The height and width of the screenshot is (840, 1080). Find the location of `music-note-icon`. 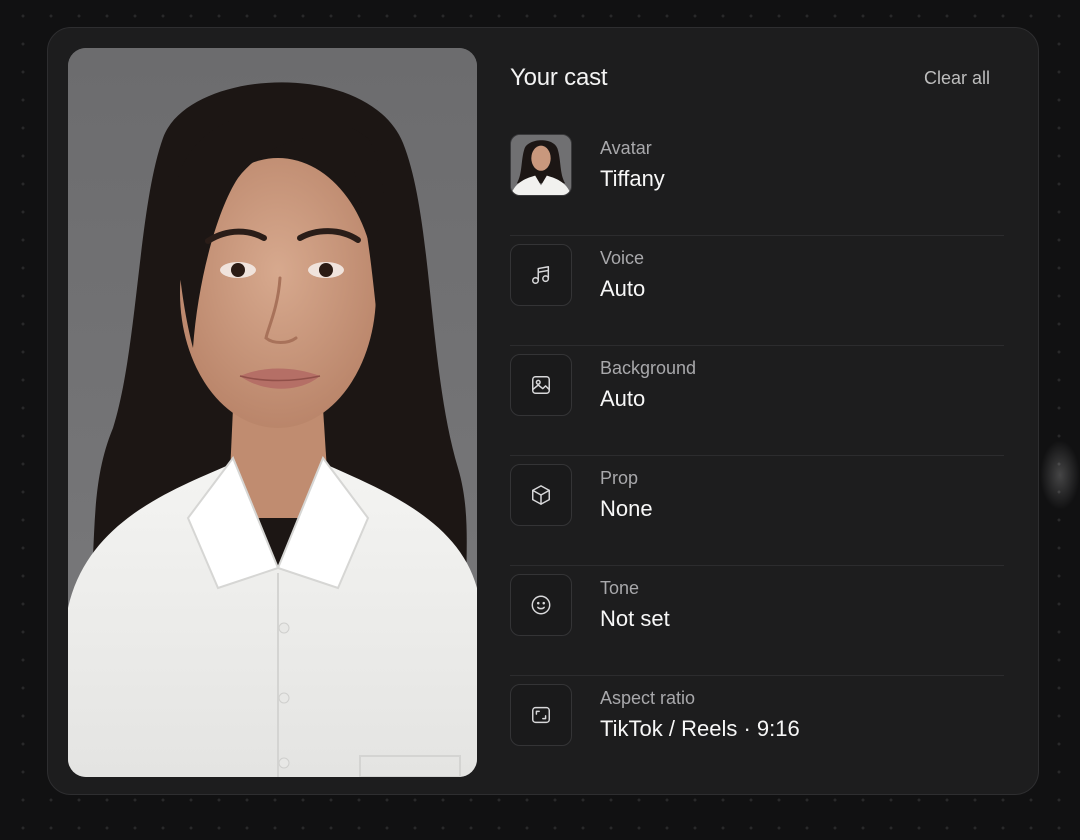

music-note-icon is located at coordinates (541, 275).